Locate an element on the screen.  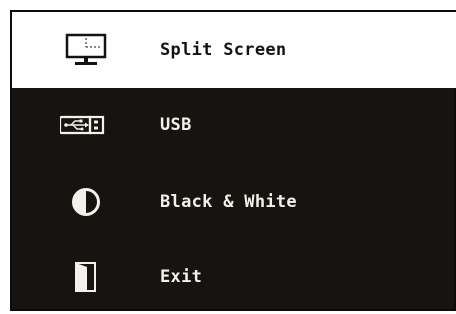
exit-door-icon is located at coordinates (86, 277).